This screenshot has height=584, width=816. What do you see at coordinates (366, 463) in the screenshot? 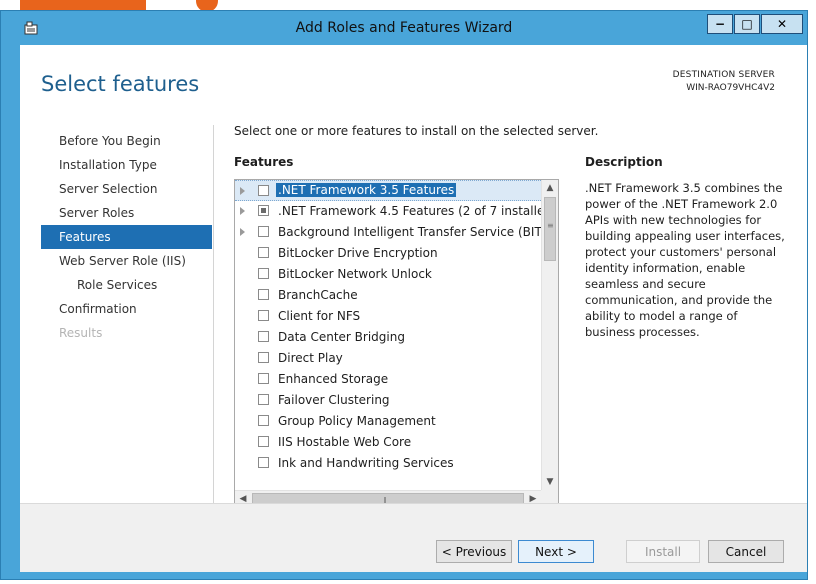
I see `feature-label: Ink and Handwriting Services` at bounding box center [366, 463].